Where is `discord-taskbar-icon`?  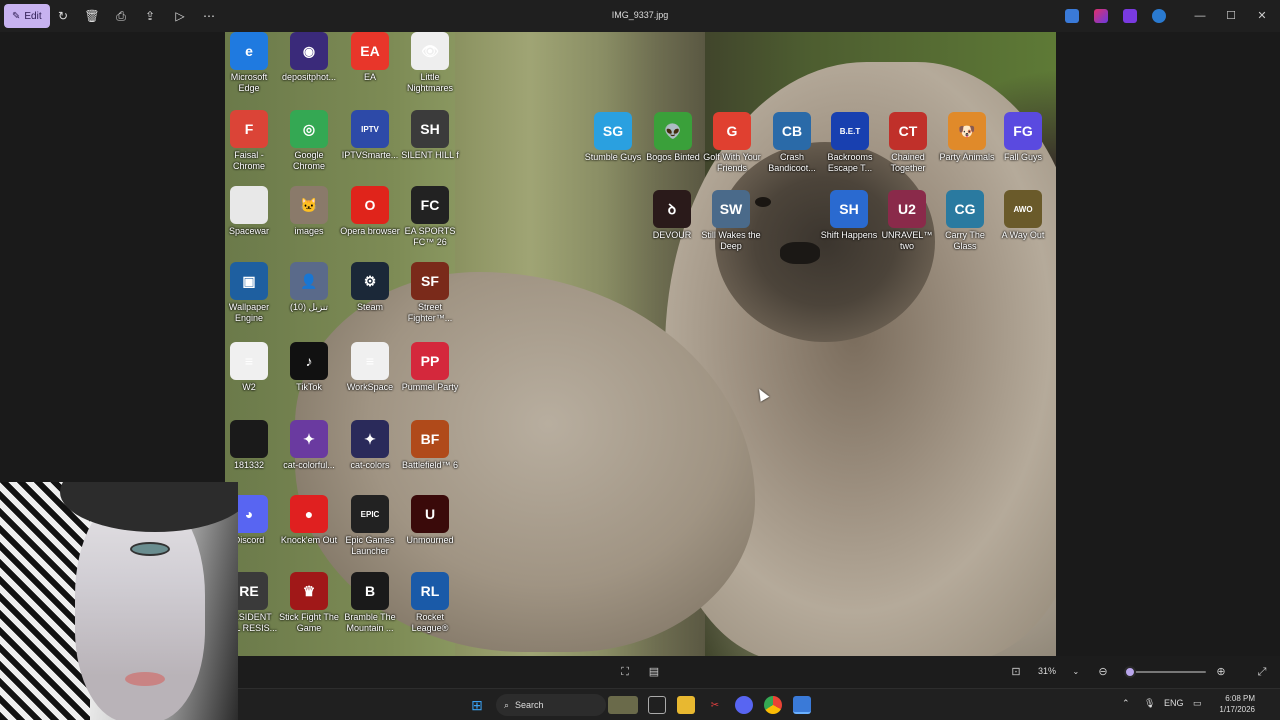
discord-taskbar-icon is located at coordinates (744, 705).